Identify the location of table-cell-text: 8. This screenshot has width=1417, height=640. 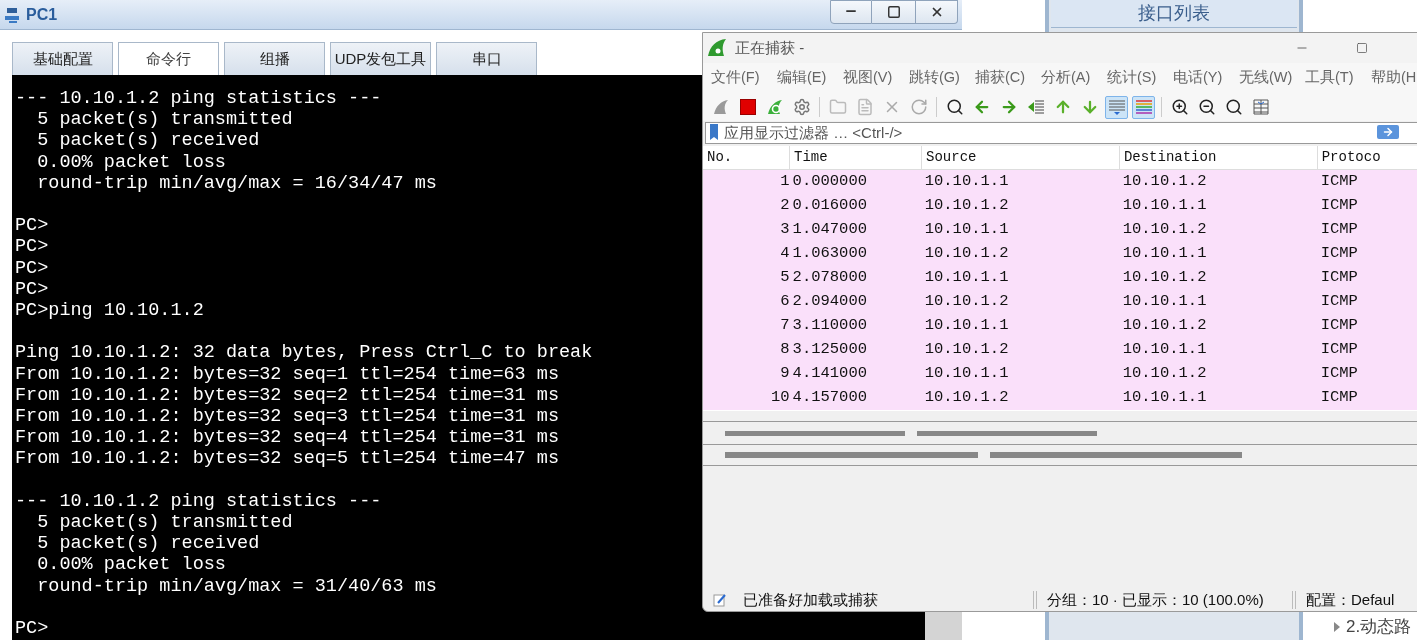
(784, 350).